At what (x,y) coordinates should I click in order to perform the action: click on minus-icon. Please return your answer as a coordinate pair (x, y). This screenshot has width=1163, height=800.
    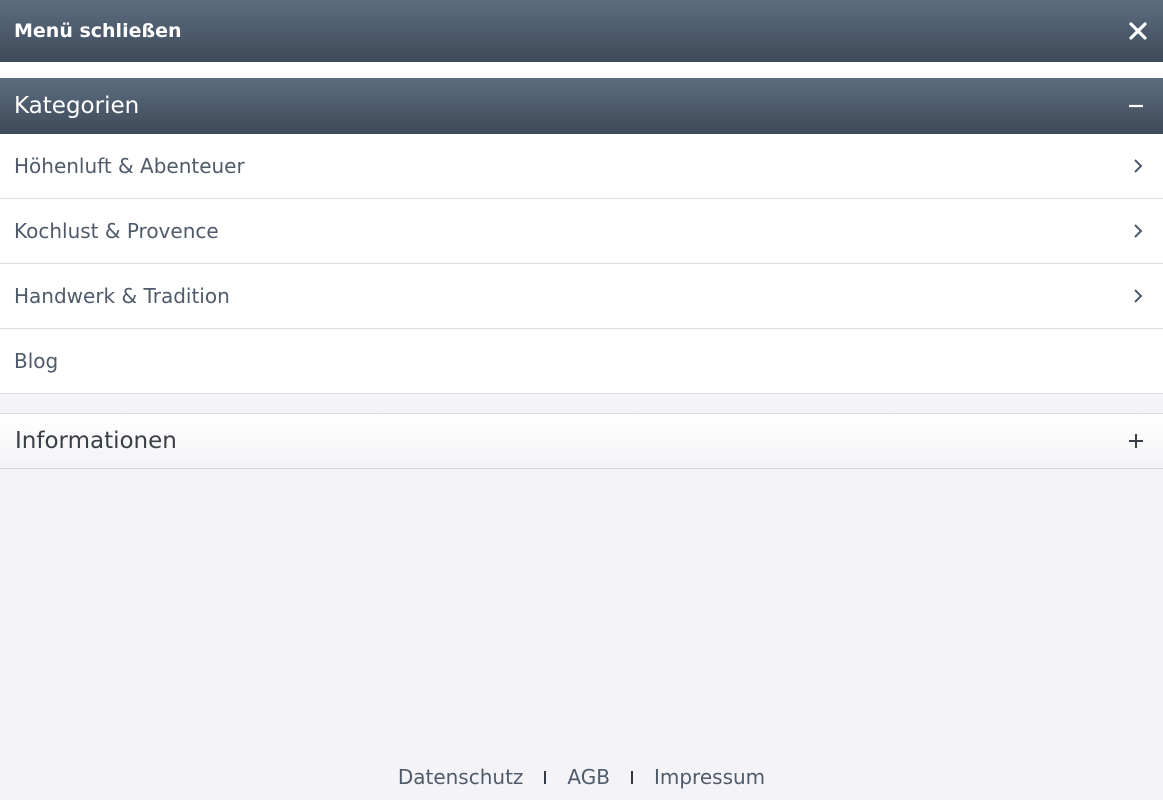
    Looking at the image, I should click on (1136, 106).